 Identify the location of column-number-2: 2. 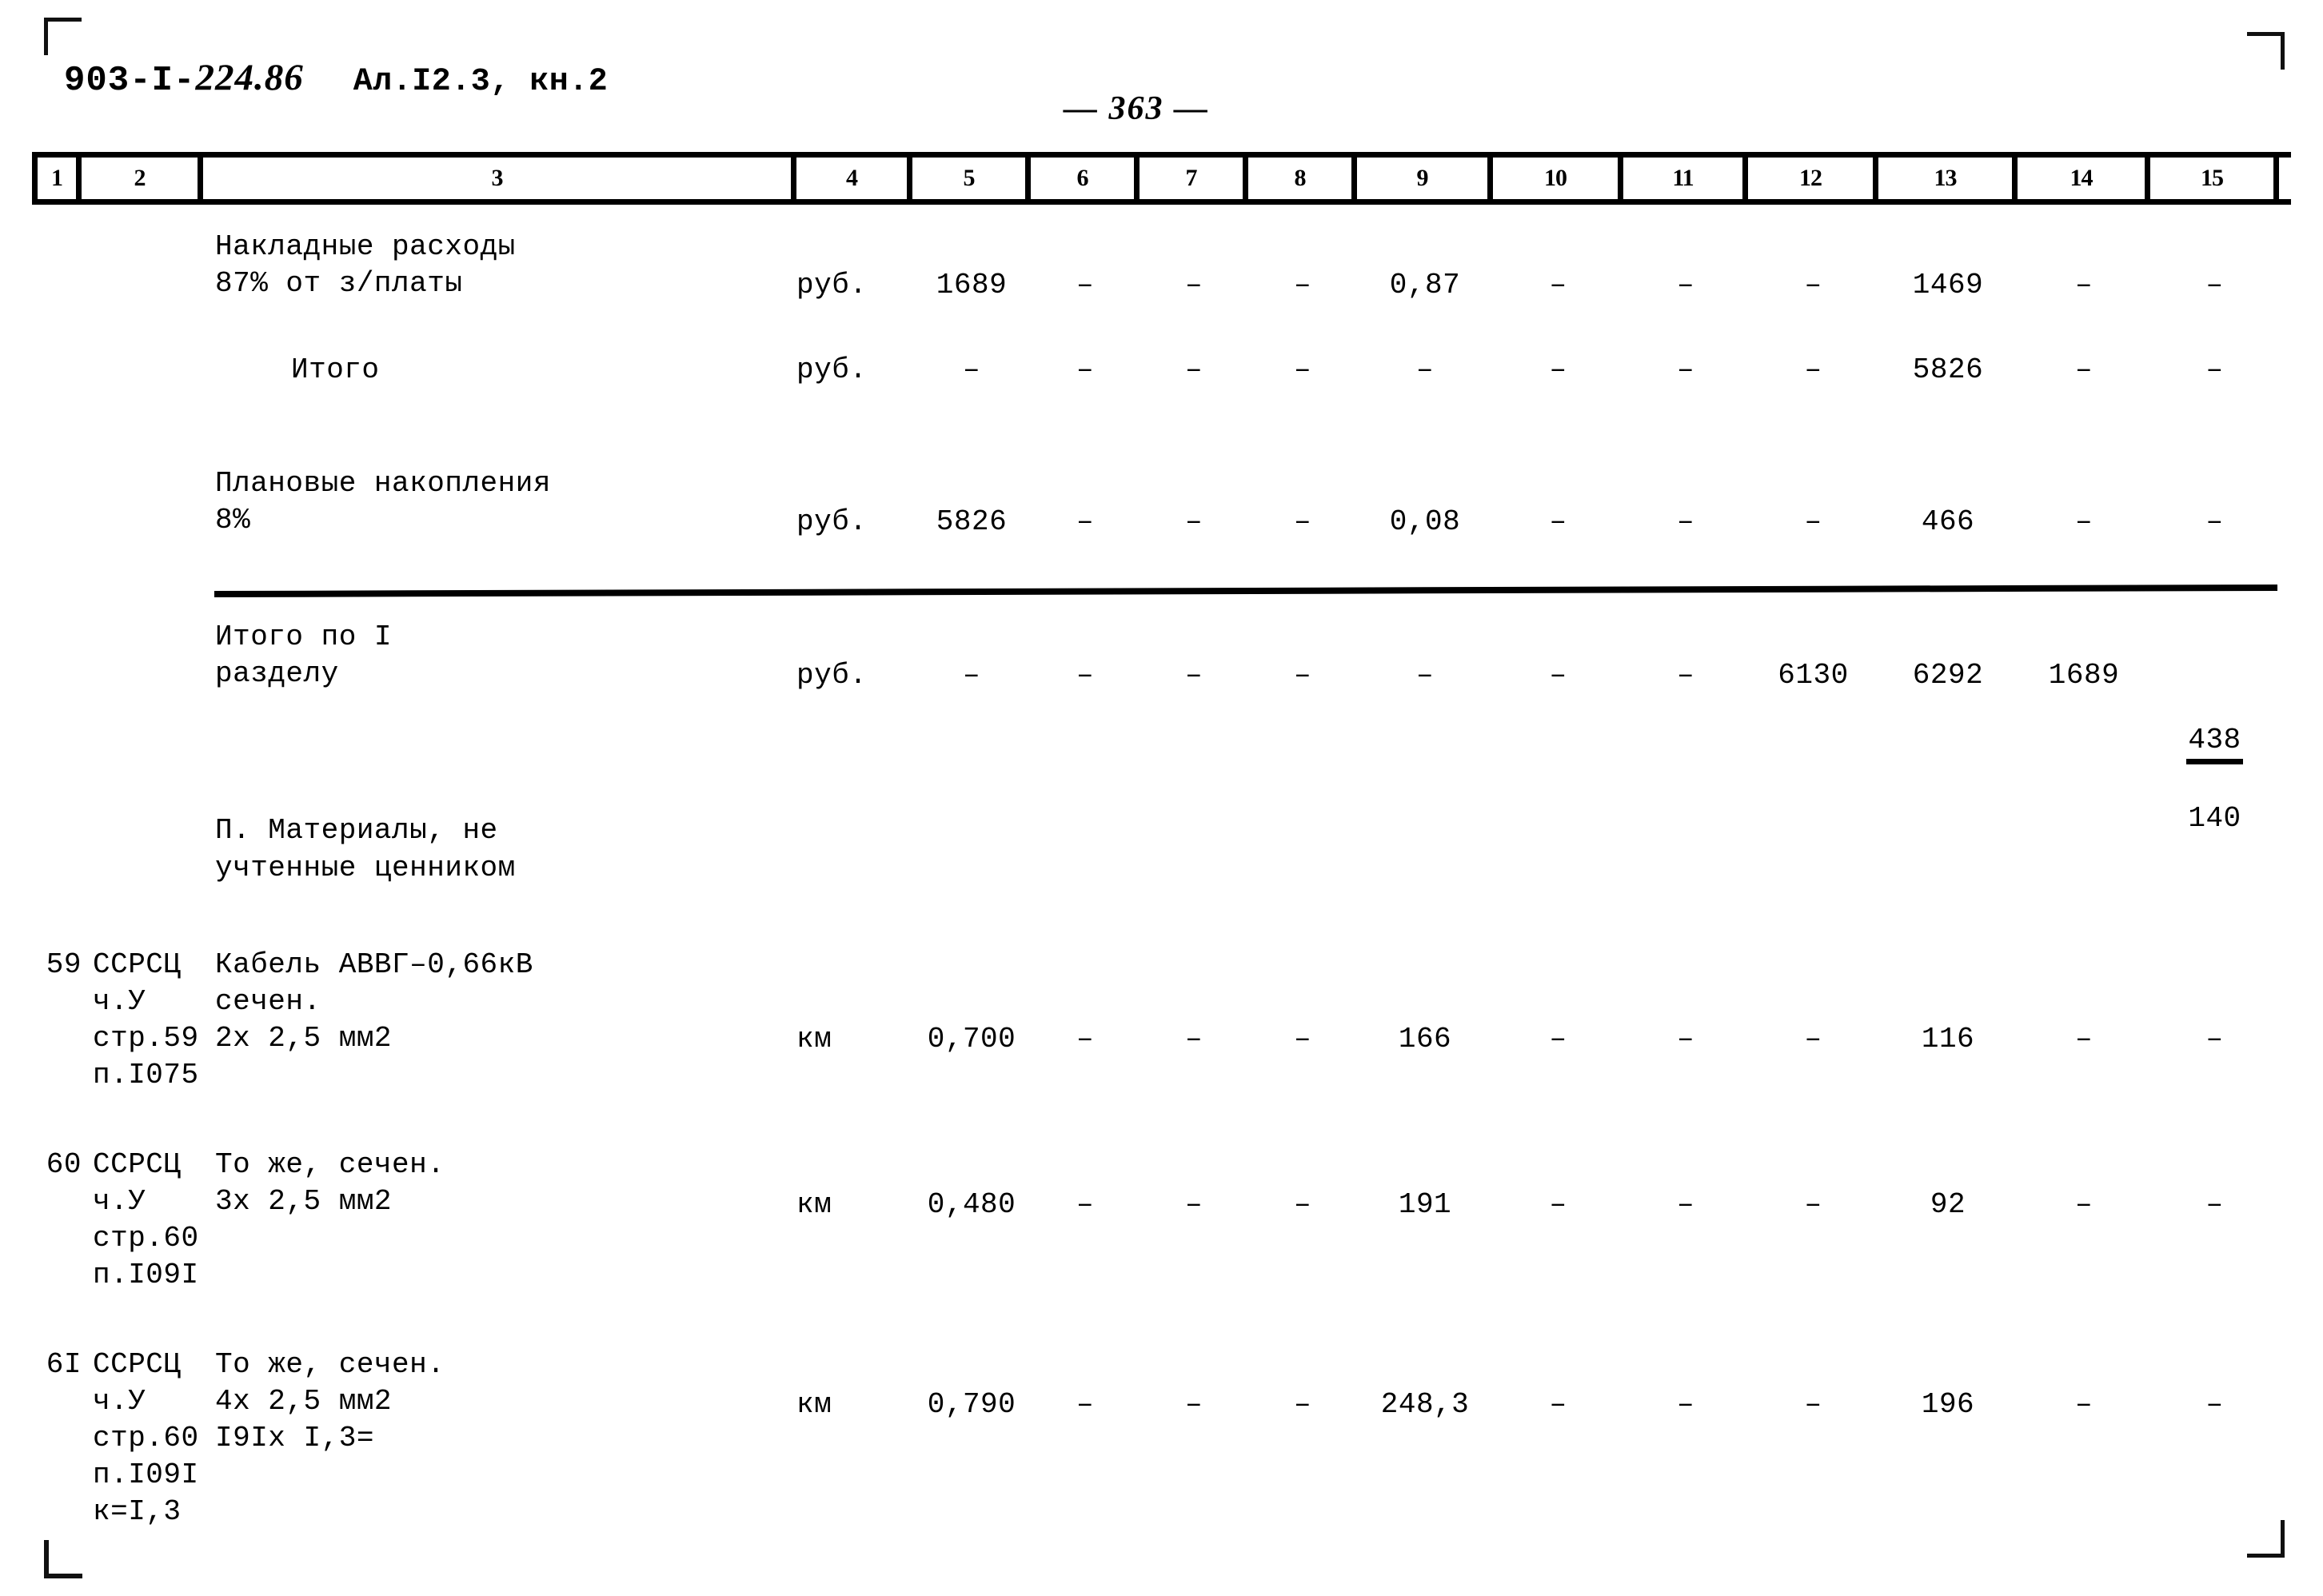
(142, 178).